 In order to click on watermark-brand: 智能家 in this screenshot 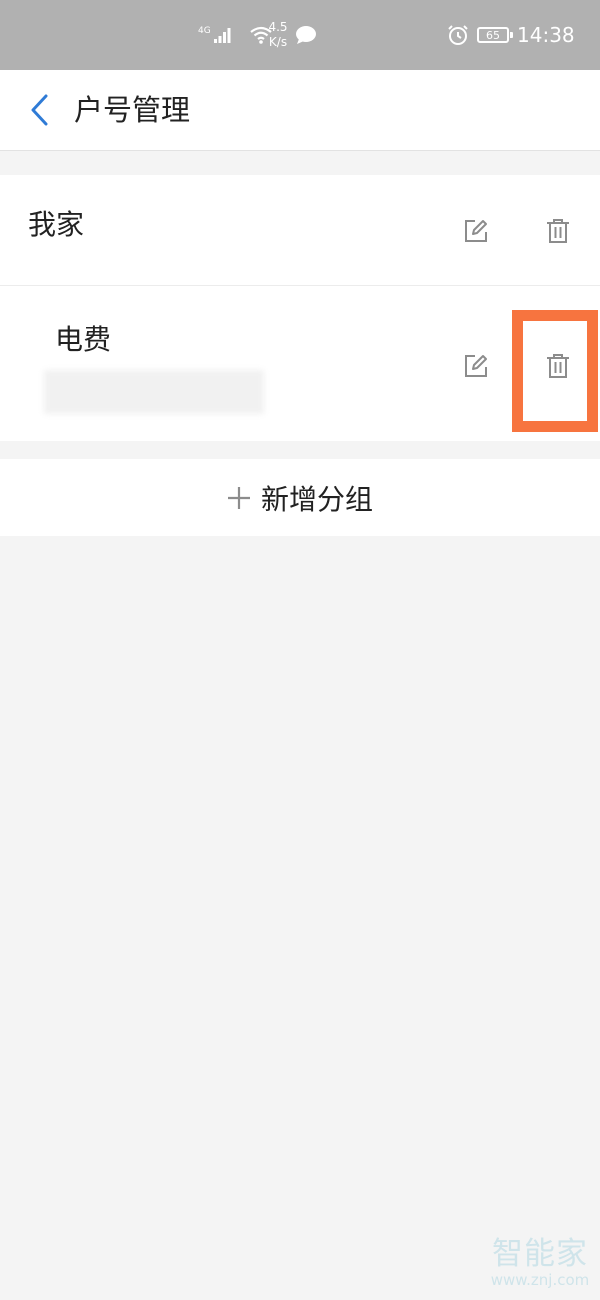, I will do `click(540, 1254)`.